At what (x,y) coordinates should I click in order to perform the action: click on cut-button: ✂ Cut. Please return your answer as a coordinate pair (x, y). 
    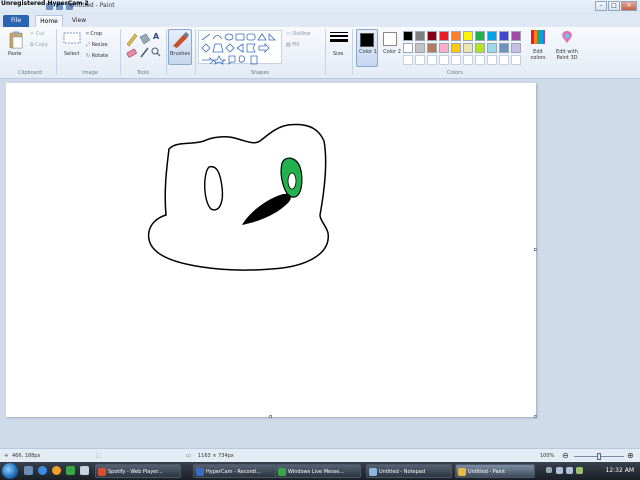
    Looking at the image, I should click on (37, 34).